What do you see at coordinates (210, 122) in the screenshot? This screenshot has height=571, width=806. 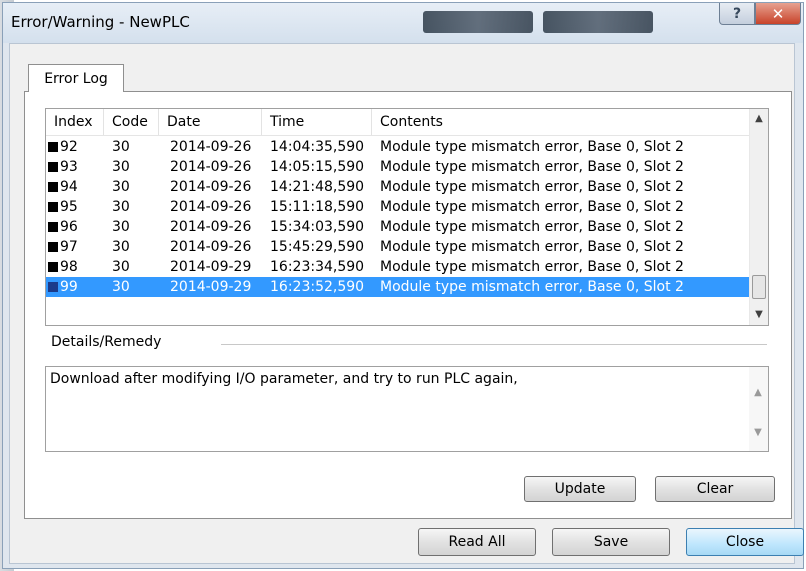 I see `column-header-date: Date` at bounding box center [210, 122].